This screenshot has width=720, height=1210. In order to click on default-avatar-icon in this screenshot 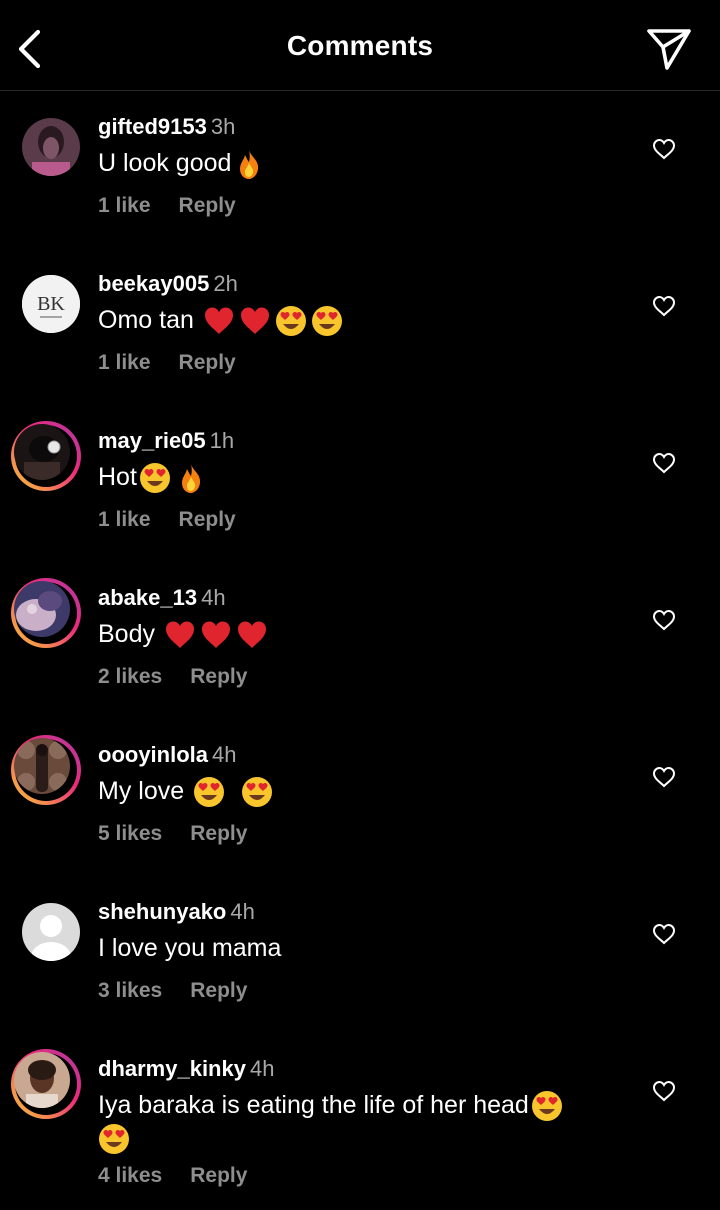, I will do `click(51, 932)`.